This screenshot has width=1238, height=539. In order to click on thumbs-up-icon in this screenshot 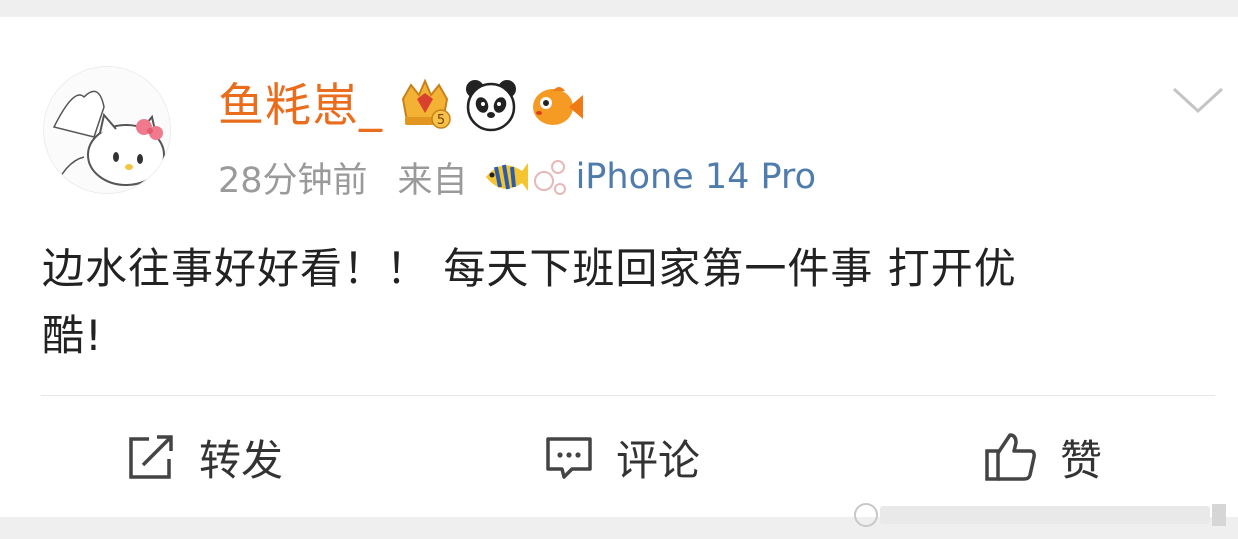, I will do `click(1010, 457)`.